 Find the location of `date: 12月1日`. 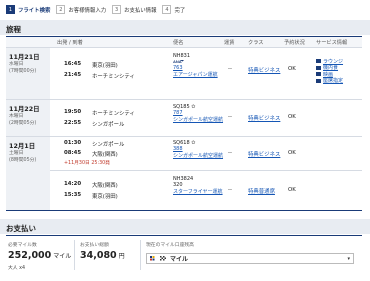

date: 12月1日 is located at coordinates (22, 146).